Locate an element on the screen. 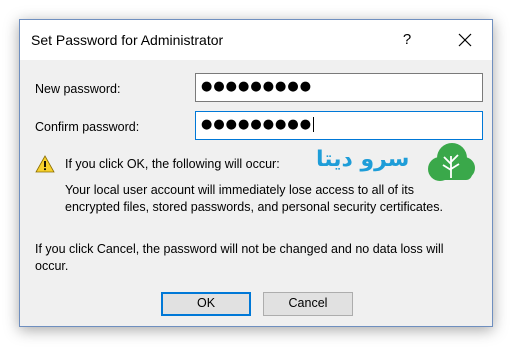 This screenshot has width=515, height=352. close-button is located at coordinates (465, 40).